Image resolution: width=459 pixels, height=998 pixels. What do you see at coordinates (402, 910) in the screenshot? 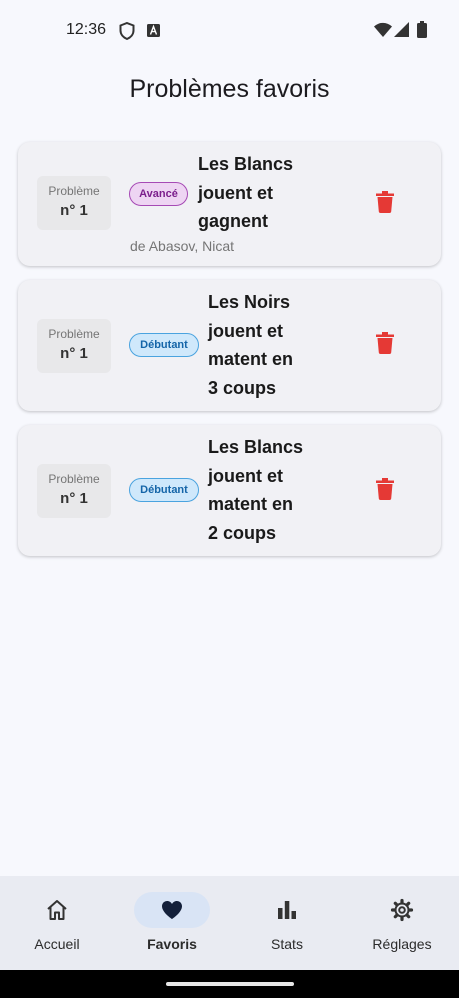
I see `gear-icon` at bounding box center [402, 910].